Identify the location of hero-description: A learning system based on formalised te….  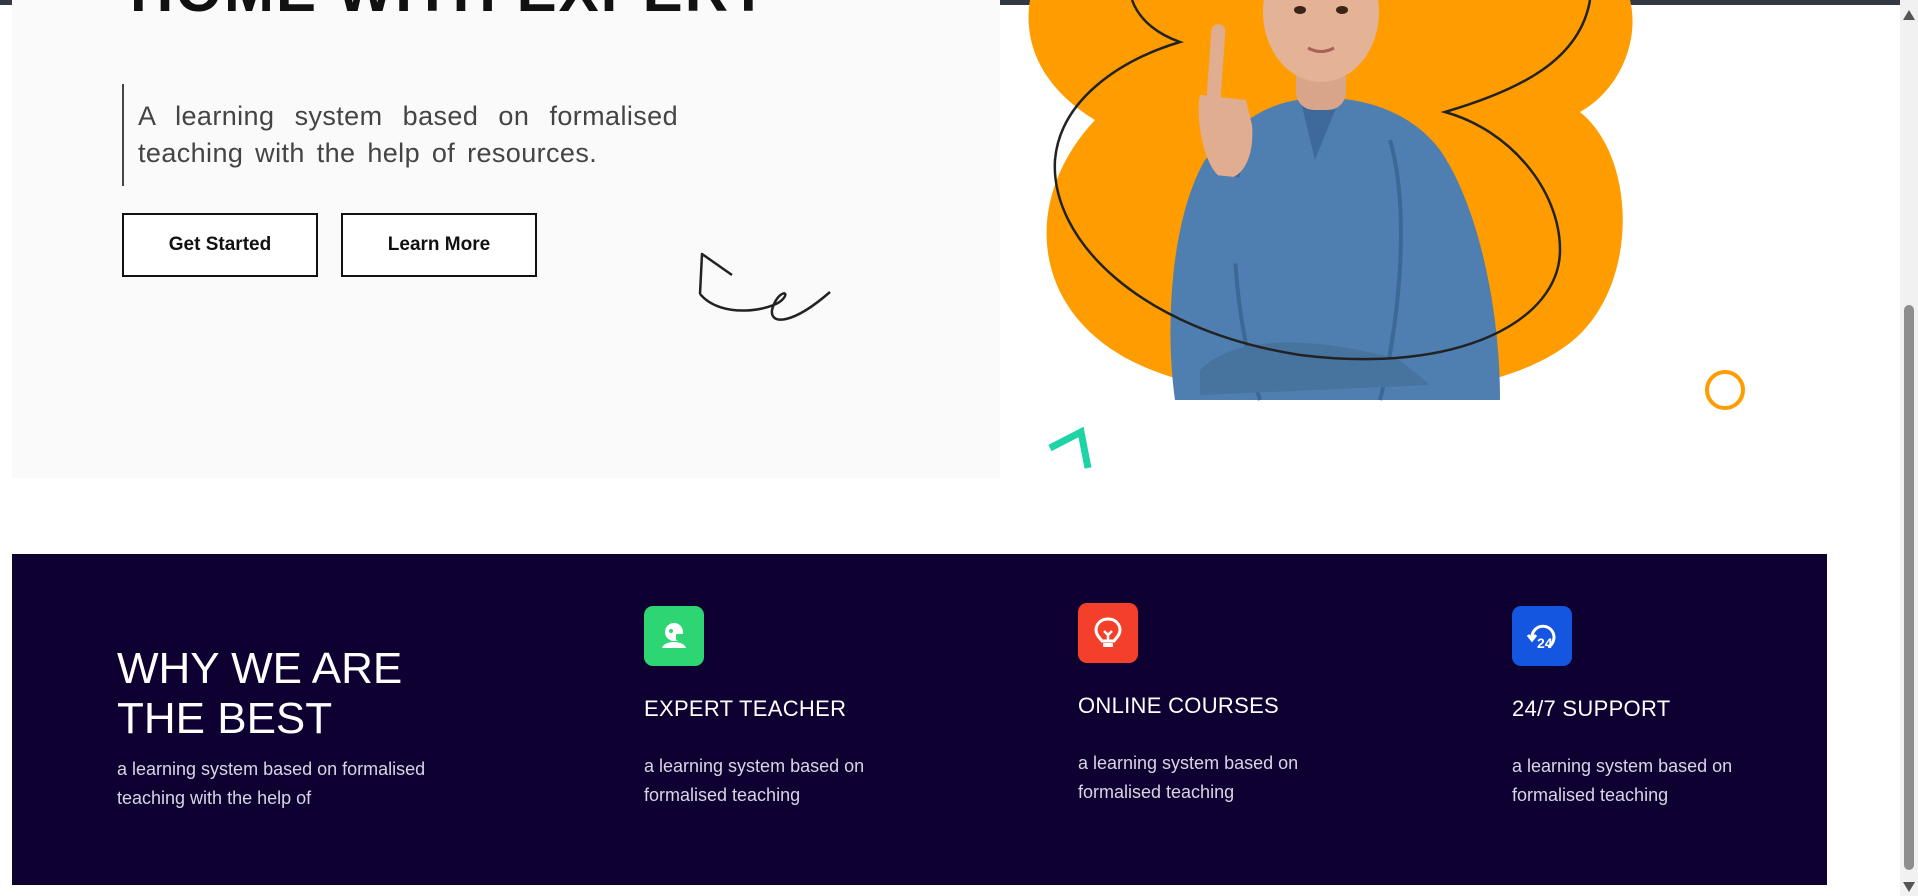
(408, 134).